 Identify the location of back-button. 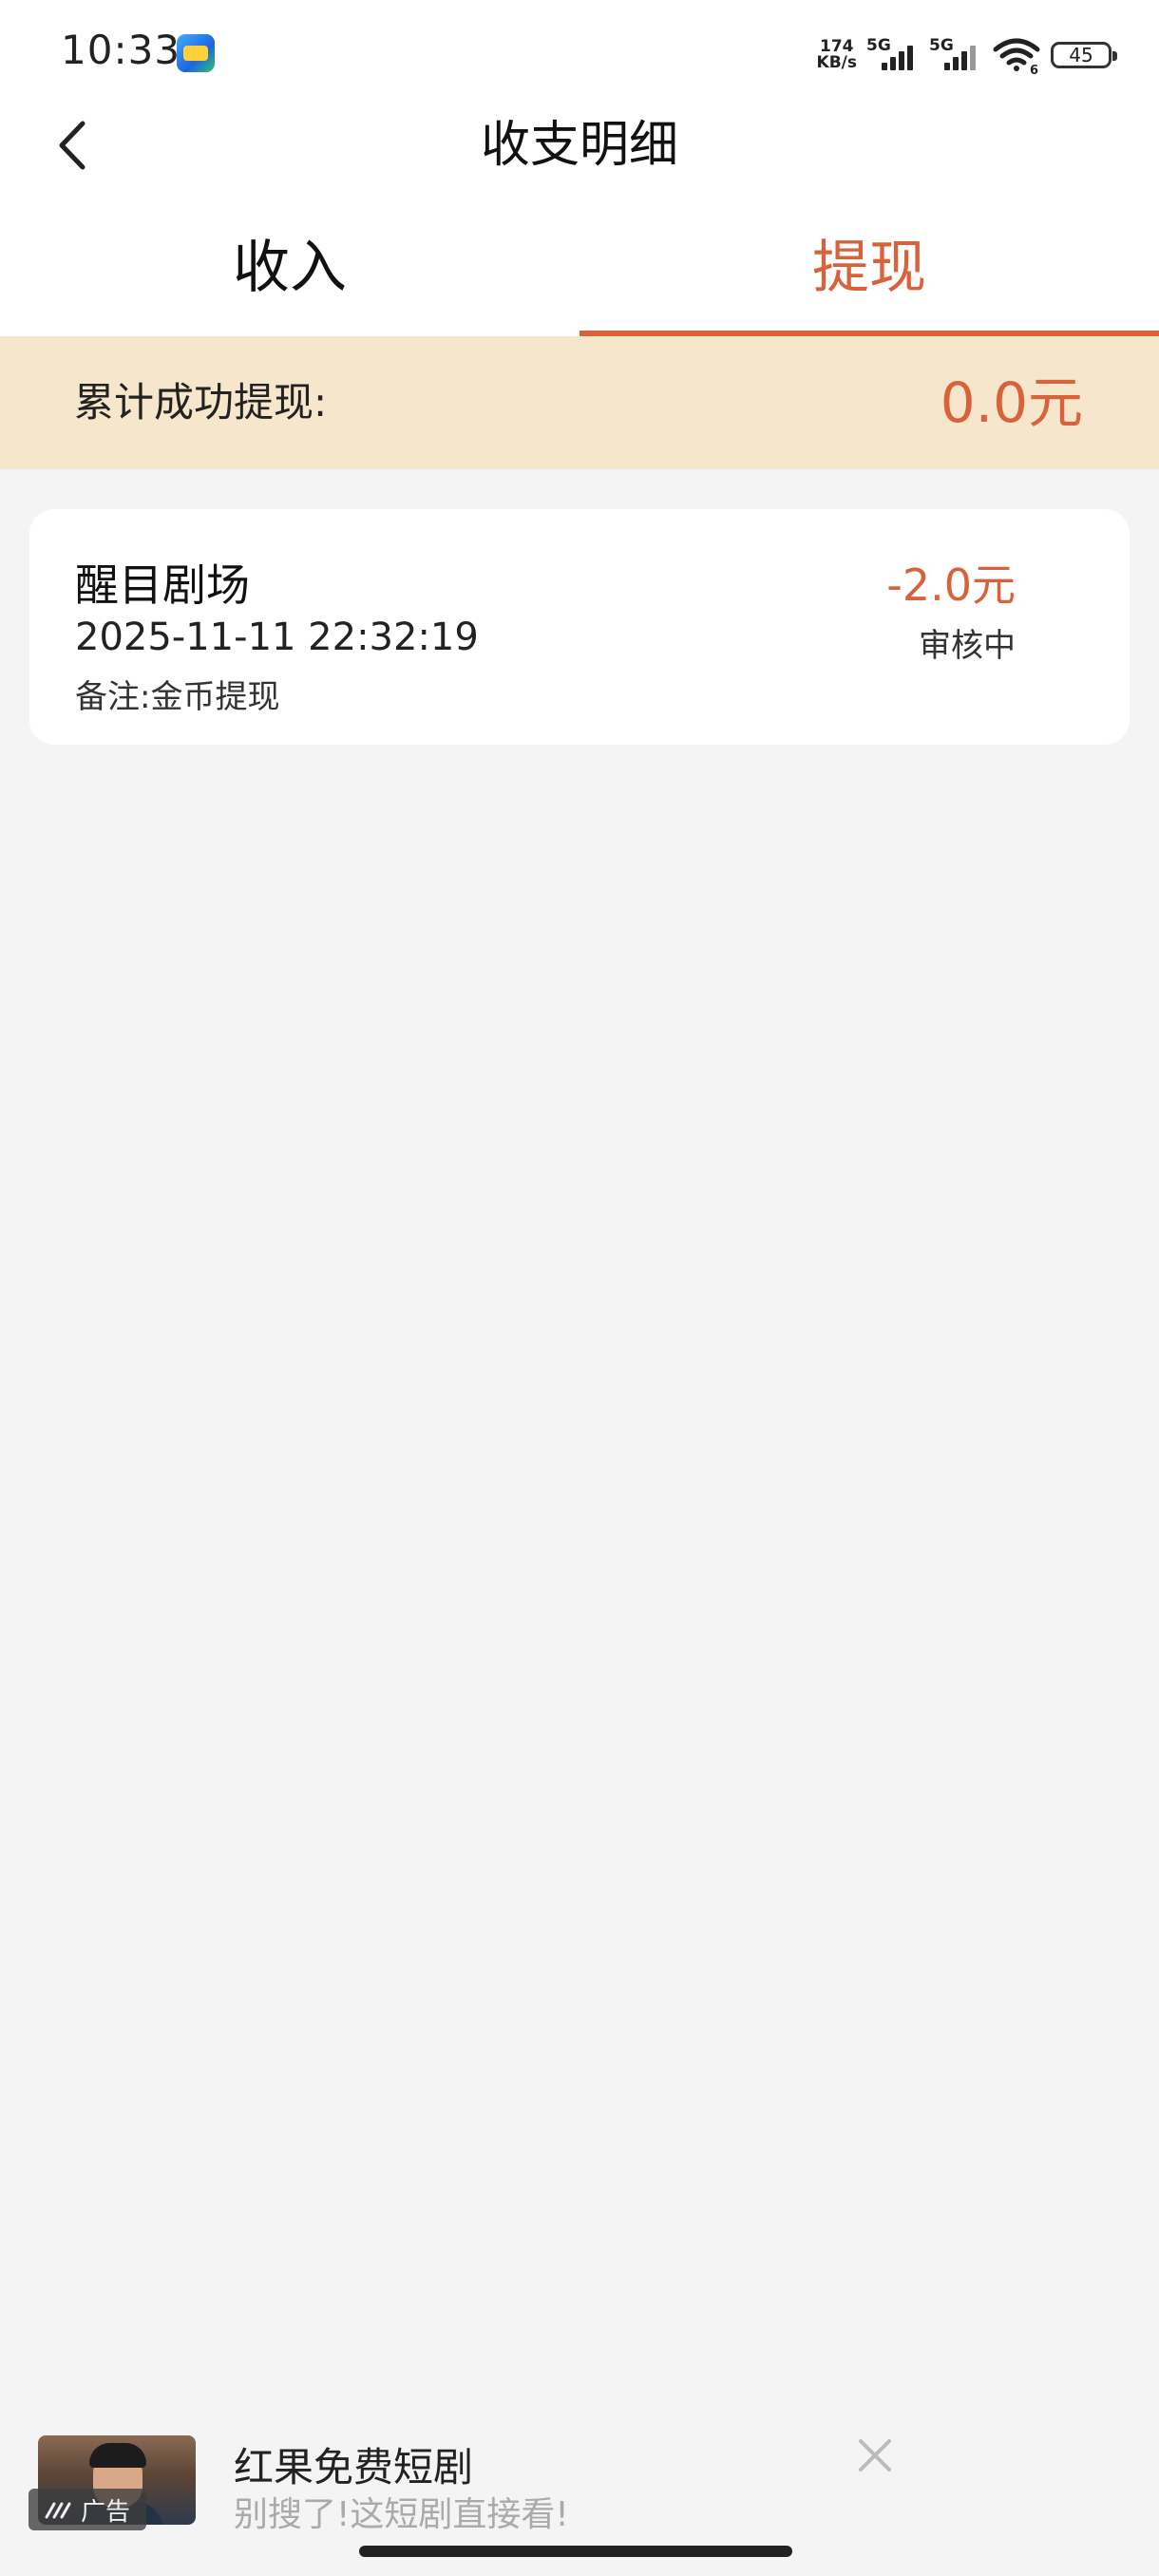
(72, 145).